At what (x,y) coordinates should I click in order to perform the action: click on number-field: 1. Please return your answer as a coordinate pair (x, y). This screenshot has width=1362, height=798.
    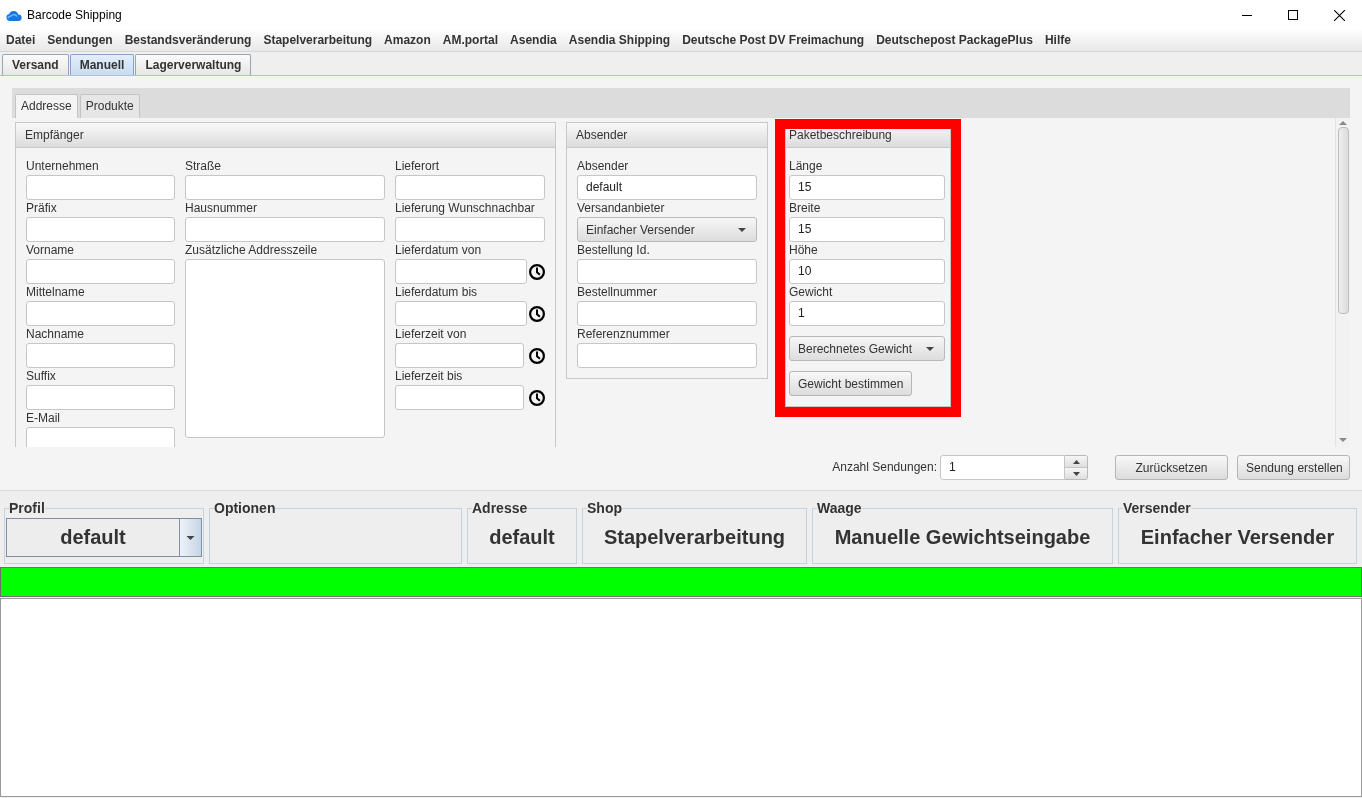
    Looking at the image, I should click on (1002, 467).